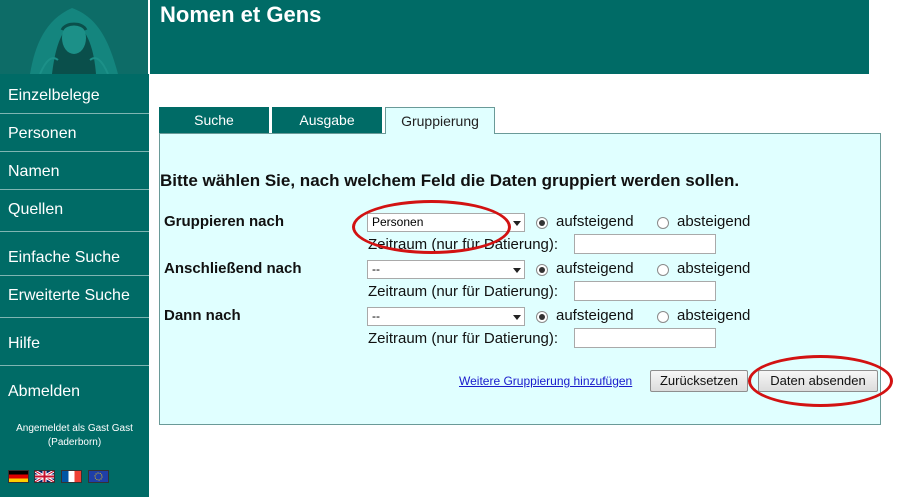 This screenshot has height=497, width=897. I want to click on then-by-asc-radio, so click(542, 270).